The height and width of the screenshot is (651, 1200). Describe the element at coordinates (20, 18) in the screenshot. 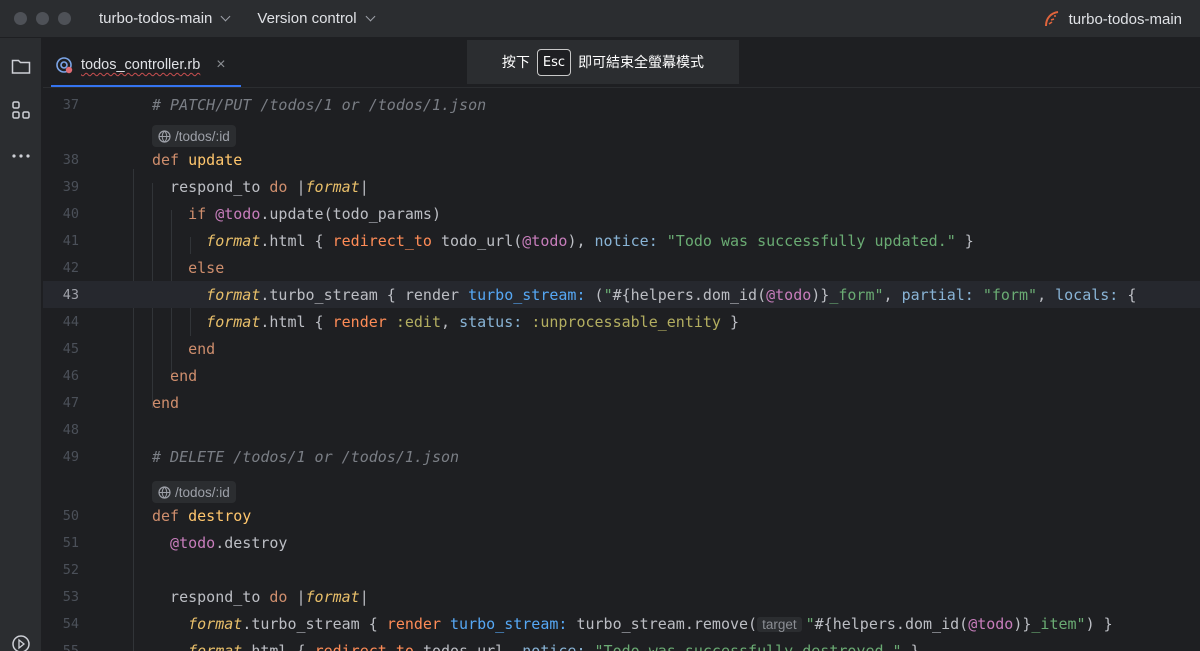

I see `close-window-button` at that location.